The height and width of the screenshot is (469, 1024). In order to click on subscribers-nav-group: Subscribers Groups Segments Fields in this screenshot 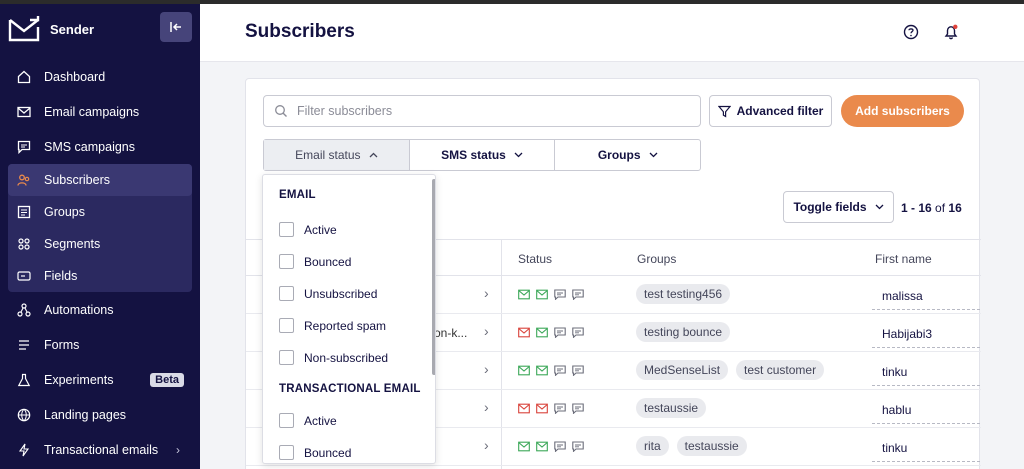, I will do `click(100, 228)`.